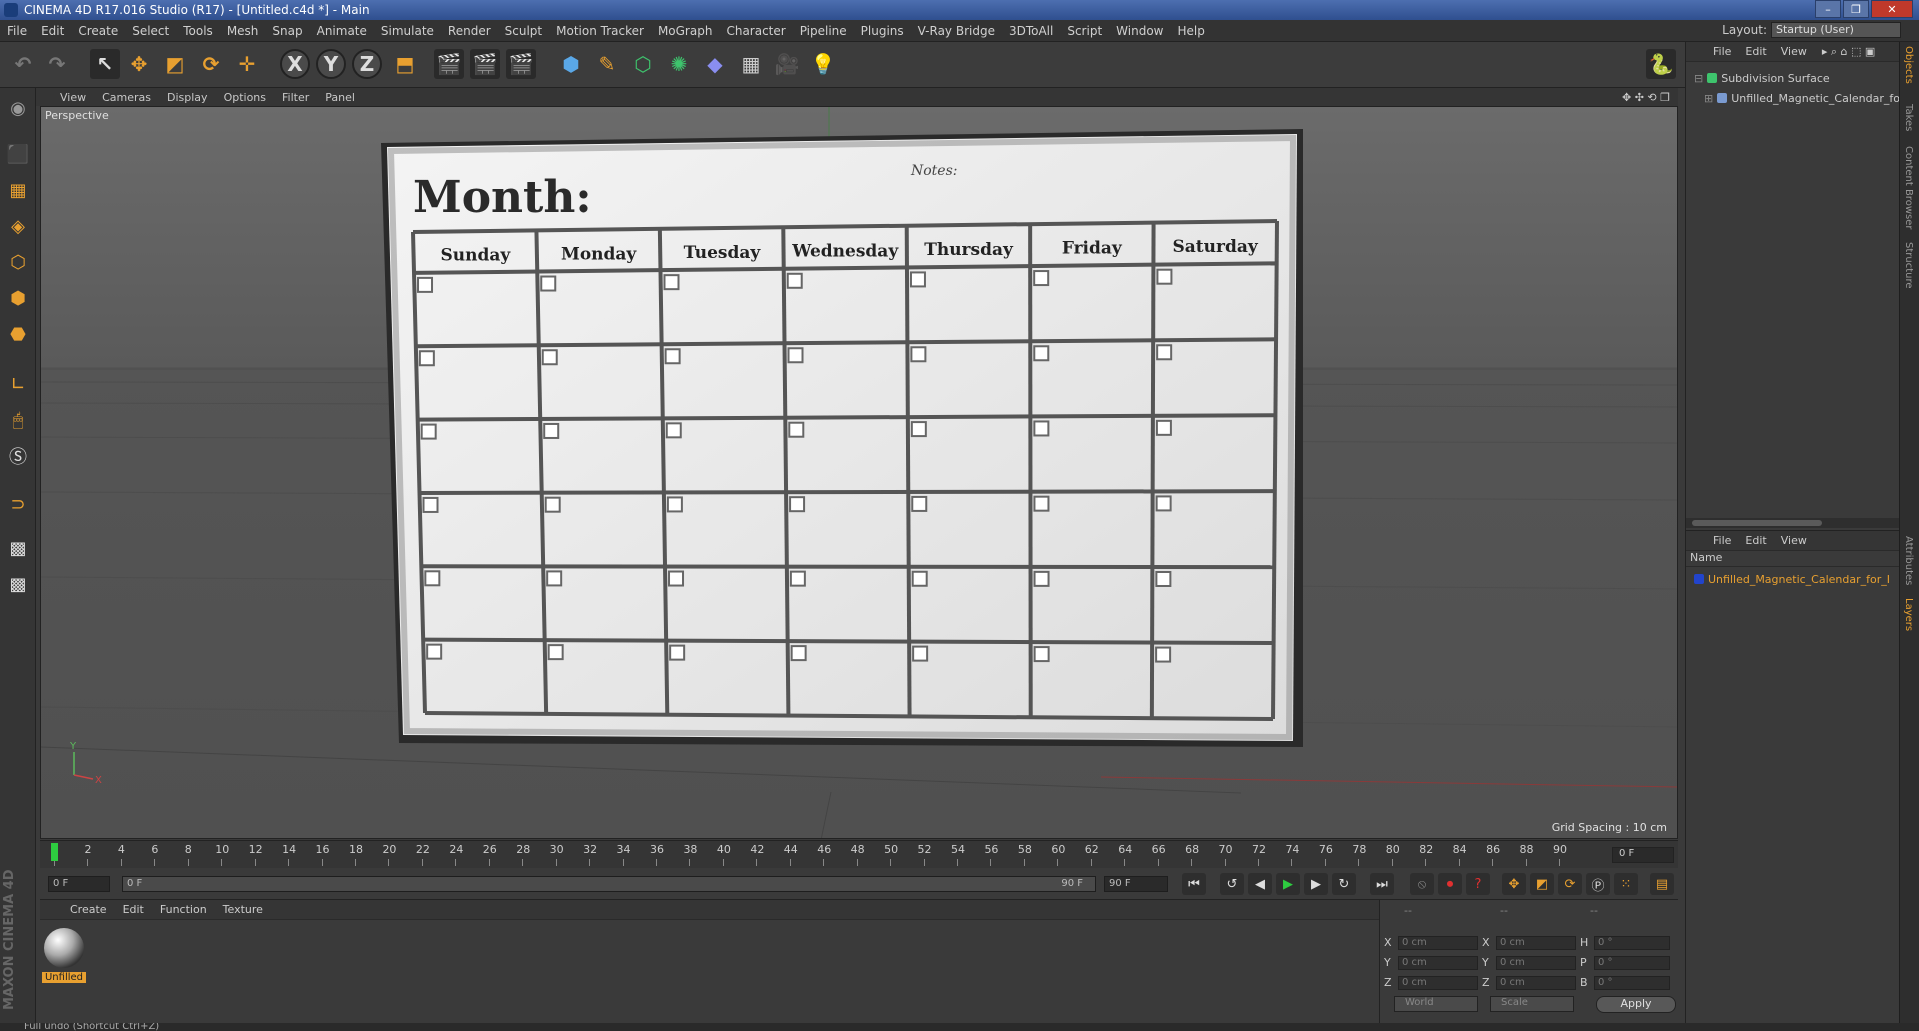  What do you see at coordinates (18, 548) in the screenshot?
I see `locked-workplane-icon: ▩` at bounding box center [18, 548].